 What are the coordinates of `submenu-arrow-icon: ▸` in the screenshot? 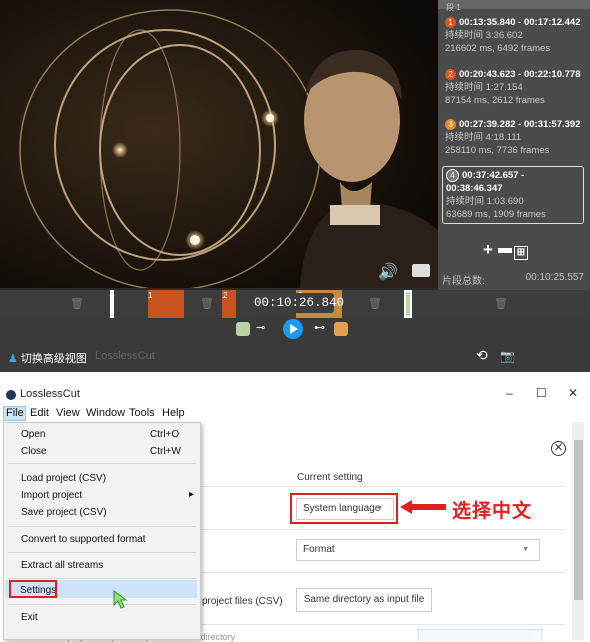 It's located at (192, 494).